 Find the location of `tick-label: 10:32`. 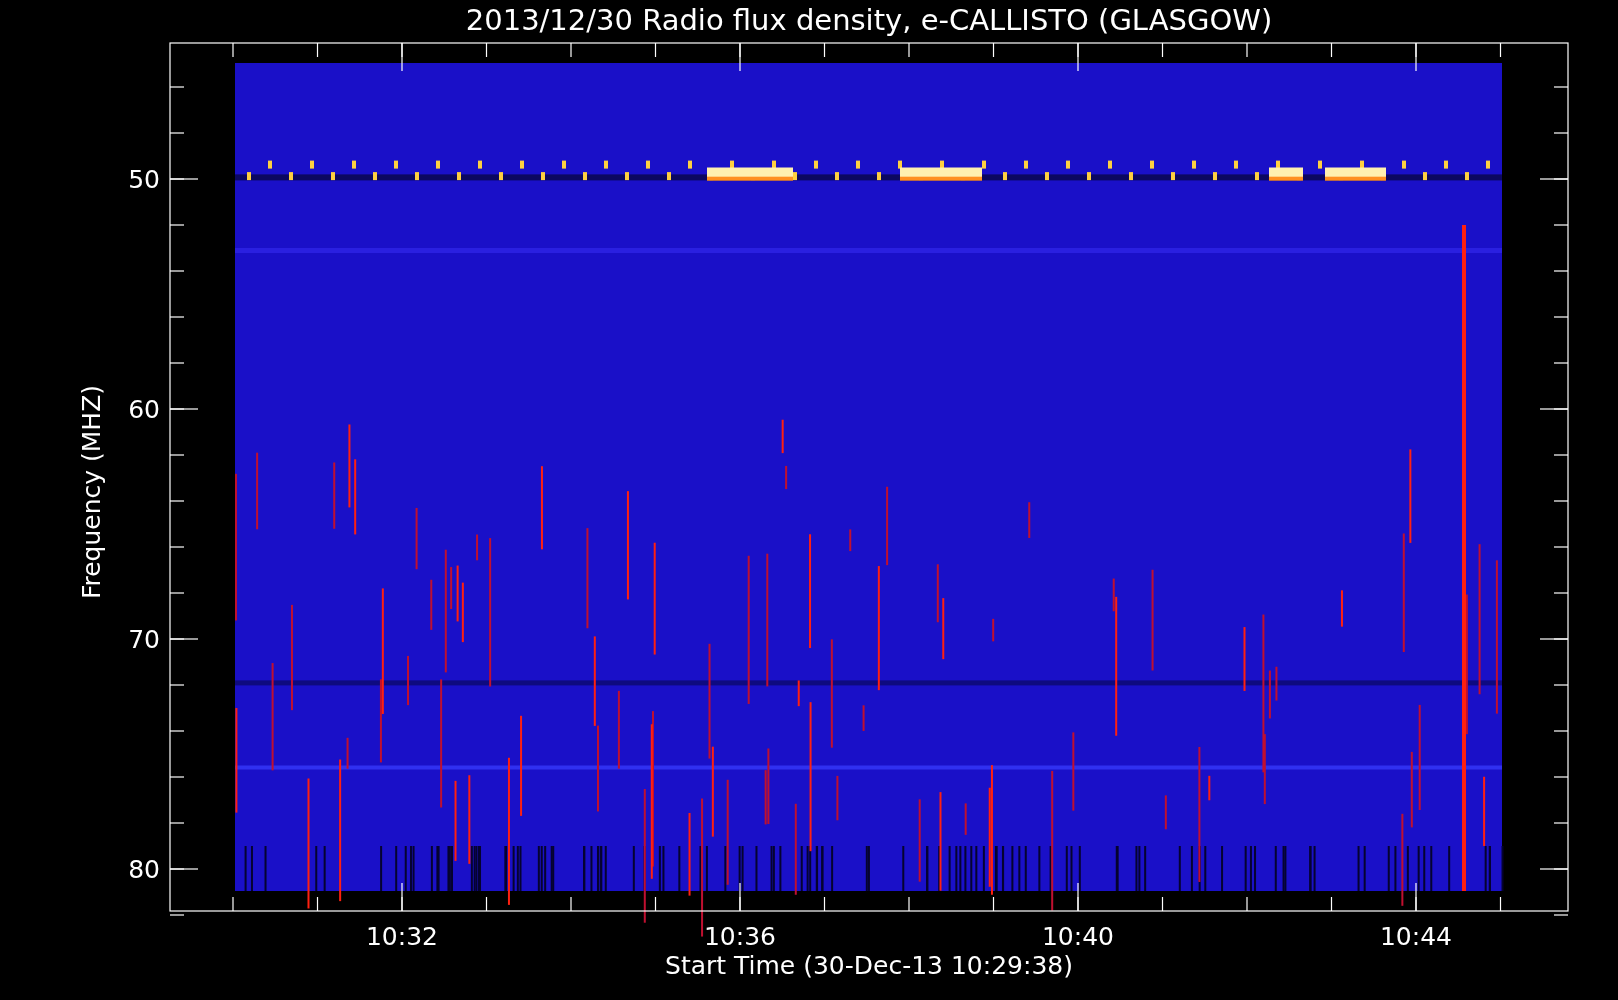

tick-label: 10:32 is located at coordinates (402, 936).